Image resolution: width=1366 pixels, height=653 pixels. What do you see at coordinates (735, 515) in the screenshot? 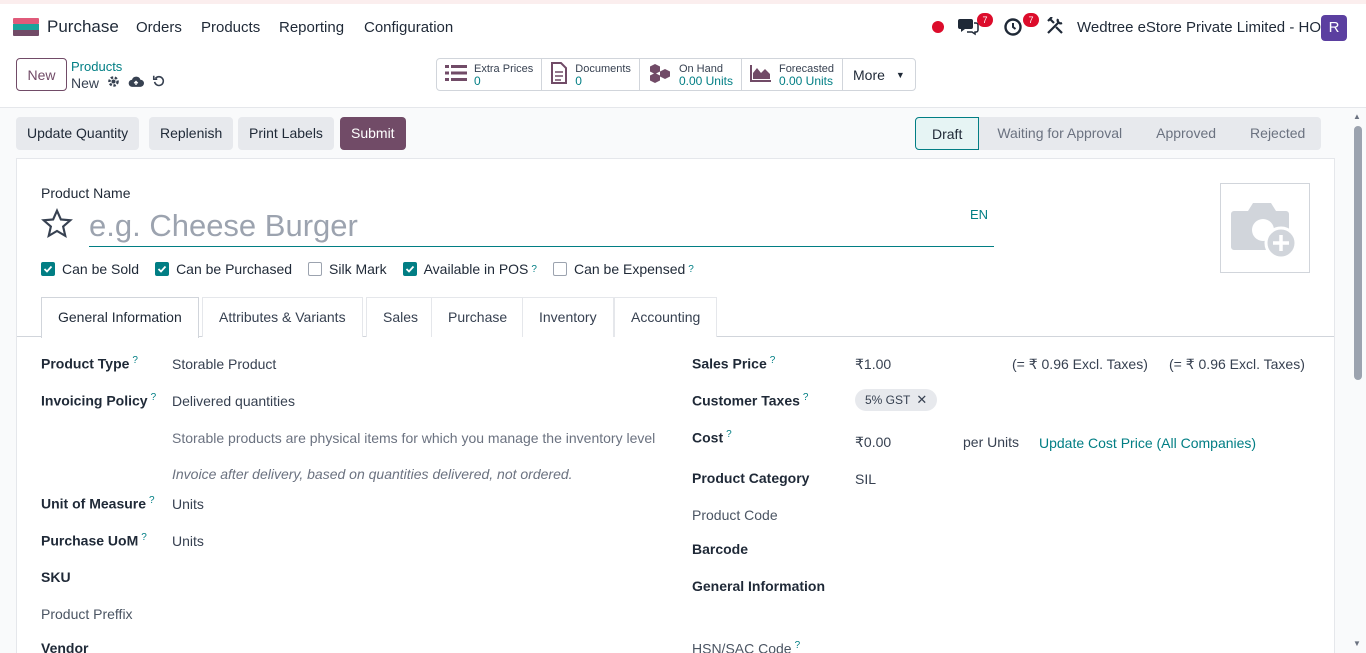
I see `product-code-label: Product Code` at bounding box center [735, 515].